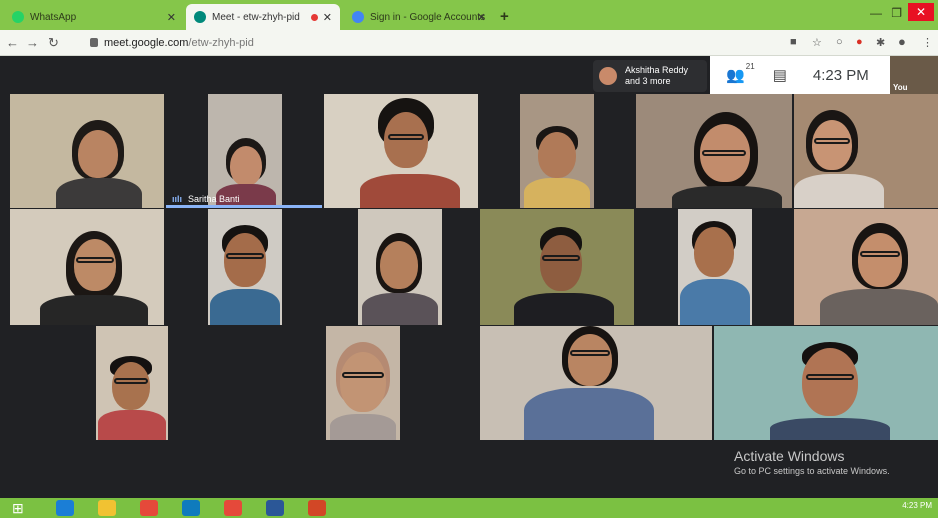 The height and width of the screenshot is (518, 938). What do you see at coordinates (21, 508) in the screenshot?
I see `windows-start-icon: ⊞` at bounding box center [21, 508].